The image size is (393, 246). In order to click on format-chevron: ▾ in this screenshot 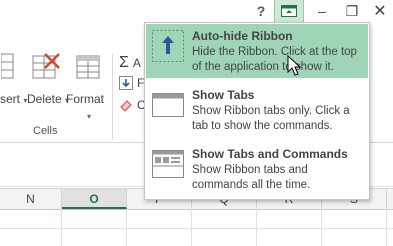, I will do `click(89, 115)`.